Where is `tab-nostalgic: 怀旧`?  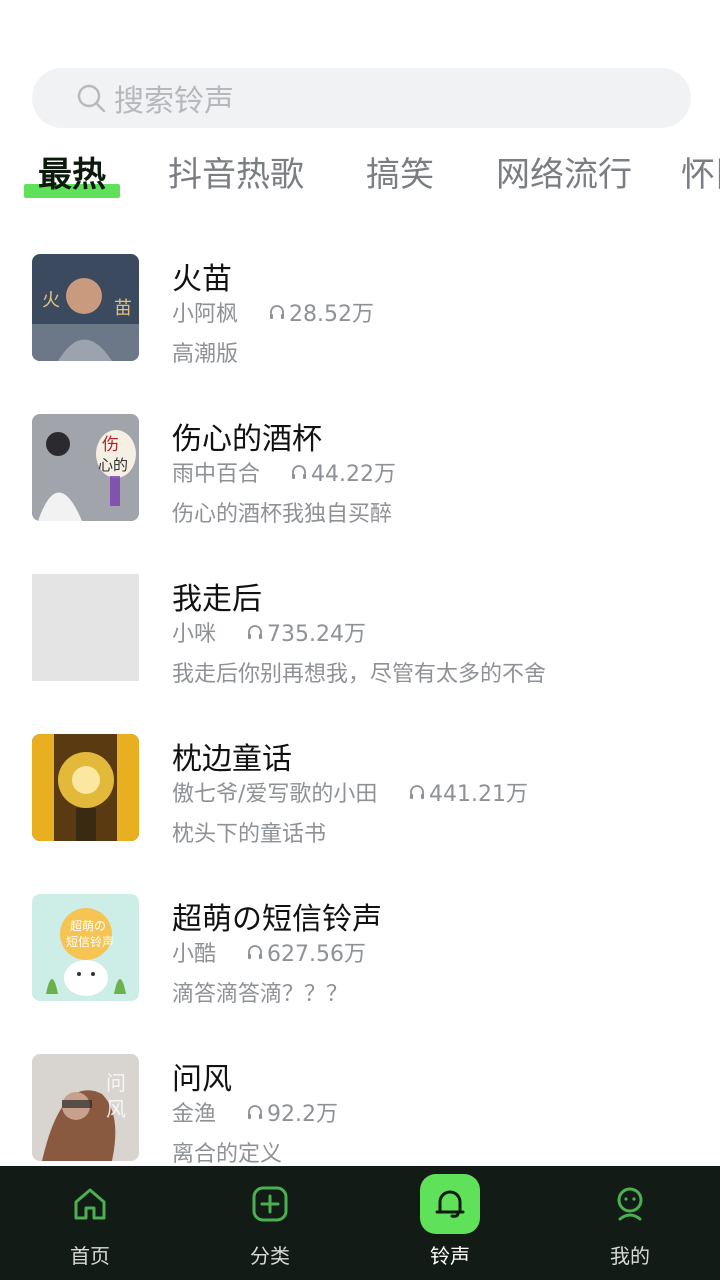 tab-nostalgic: 怀旧 is located at coordinates (700, 180).